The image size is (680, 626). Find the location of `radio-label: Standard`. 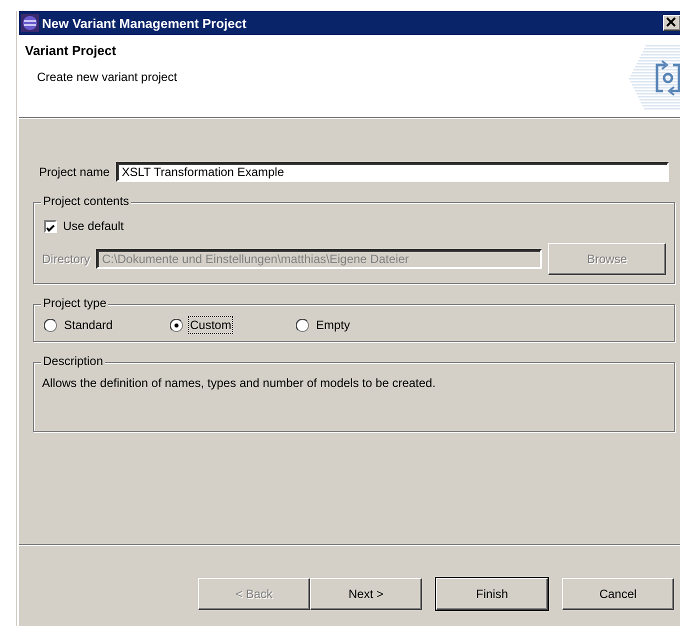

radio-label: Standard is located at coordinates (88, 325).